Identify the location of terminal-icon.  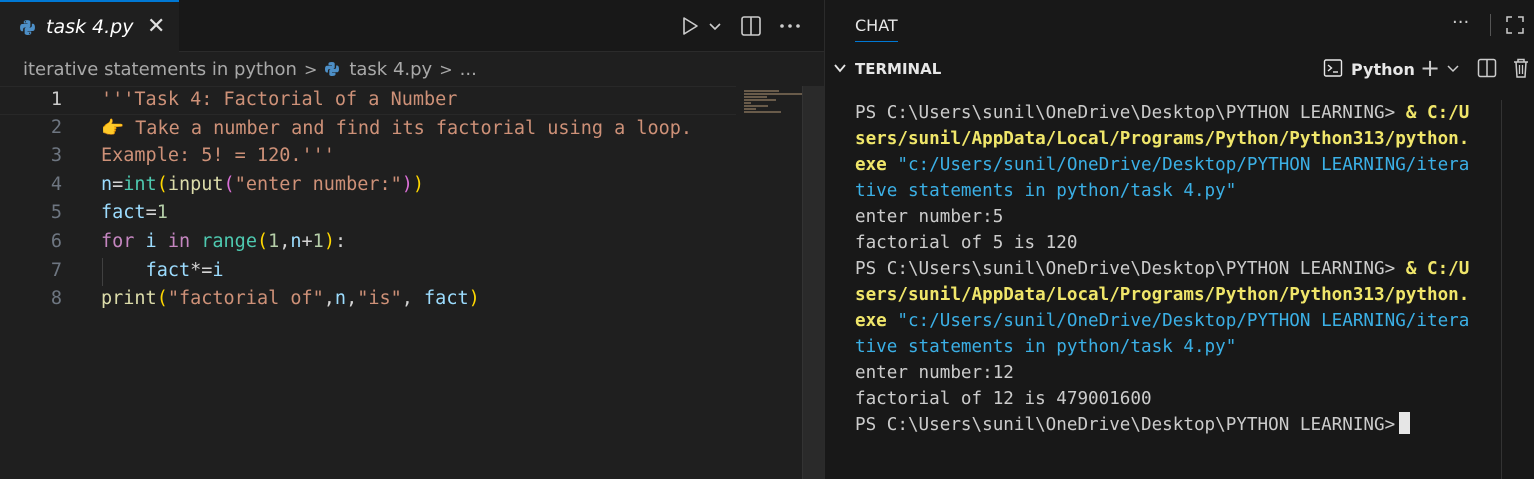
(1333, 68).